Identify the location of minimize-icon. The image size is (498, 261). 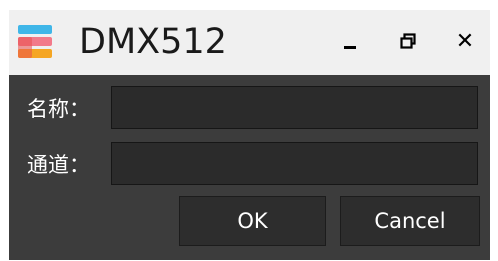
(350, 47).